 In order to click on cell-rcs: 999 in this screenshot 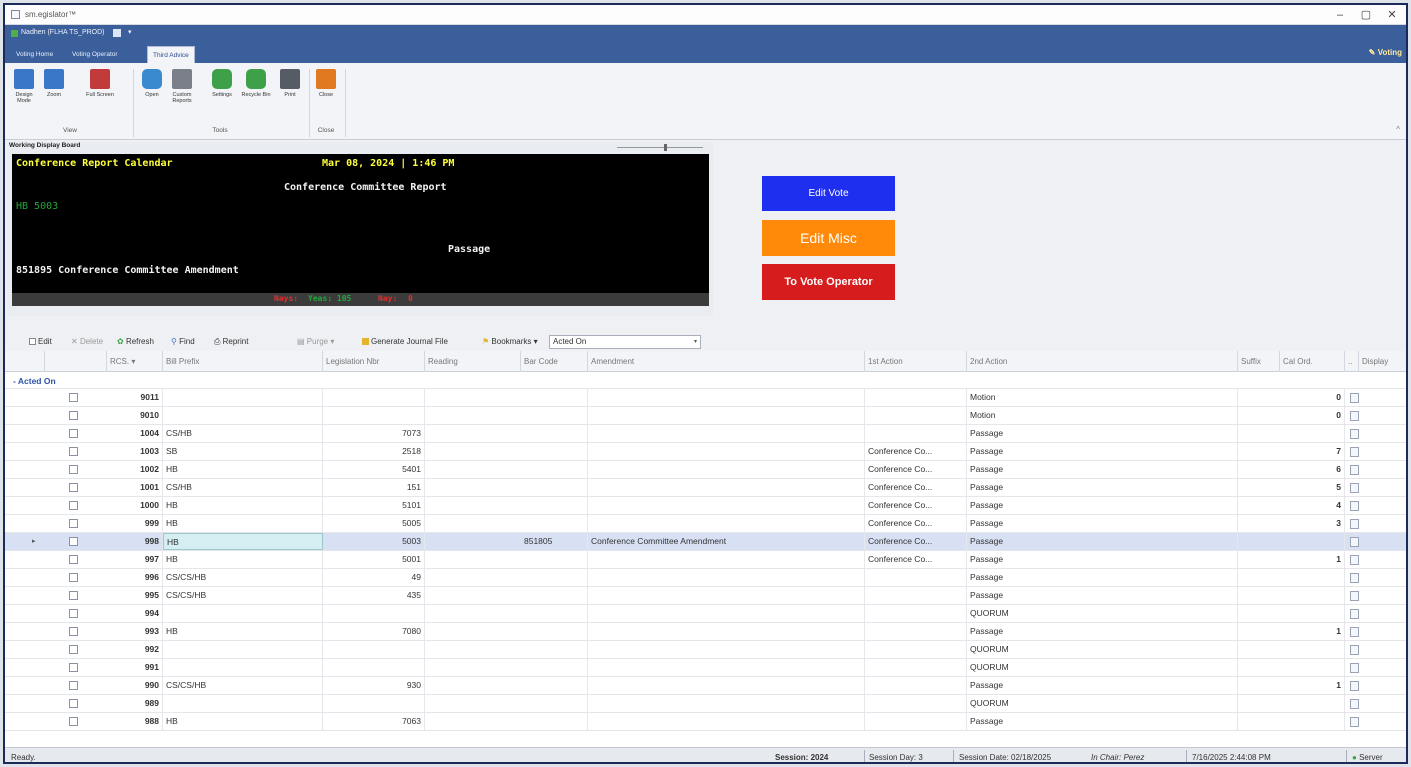, I will do `click(135, 523)`.